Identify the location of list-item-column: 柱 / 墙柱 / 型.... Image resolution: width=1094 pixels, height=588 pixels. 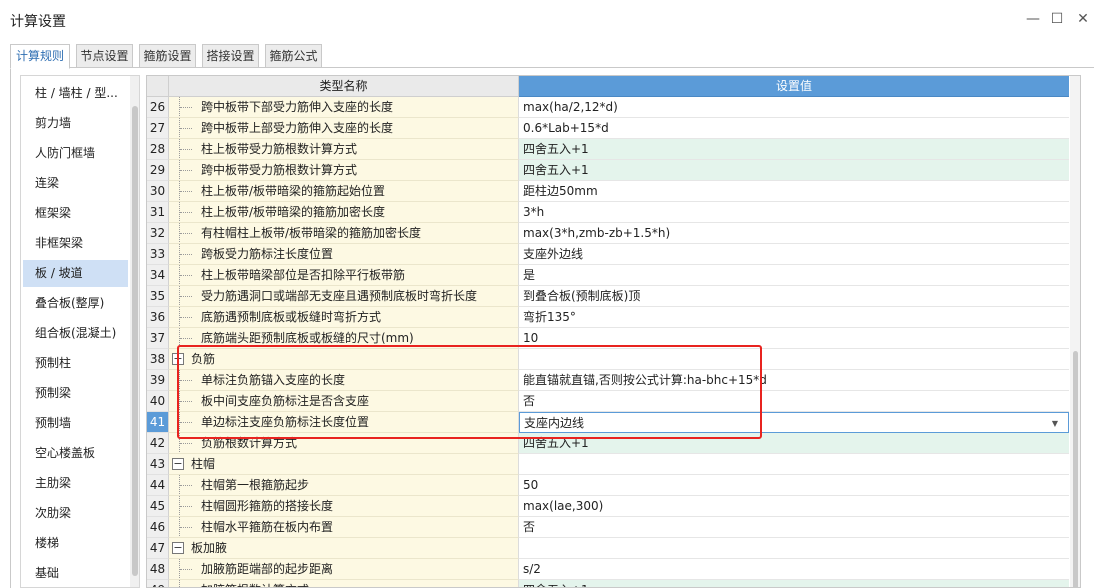
(75, 93).